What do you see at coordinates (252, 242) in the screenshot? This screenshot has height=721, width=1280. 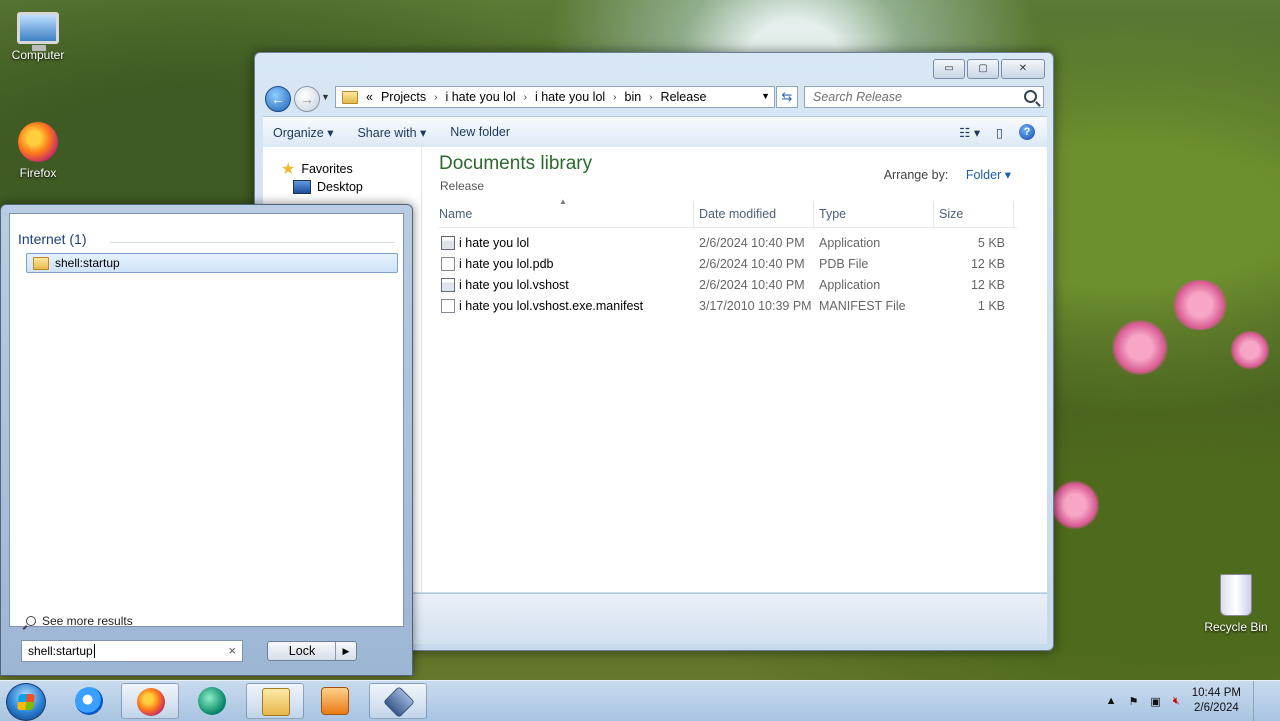 I see `divider` at bounding box center [252, 242].